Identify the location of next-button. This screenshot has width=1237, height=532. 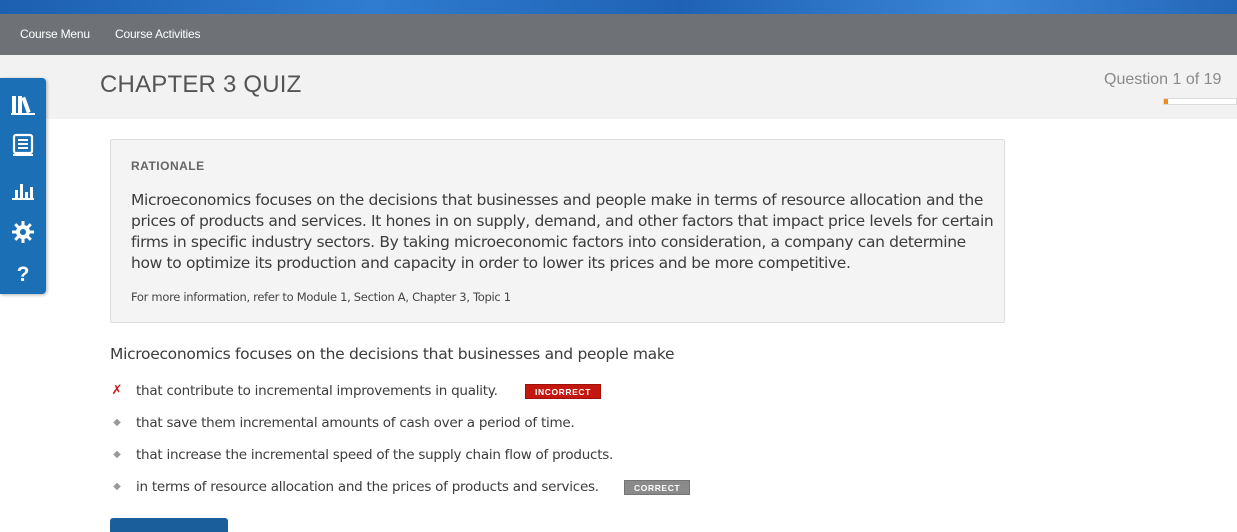
(169, 525).